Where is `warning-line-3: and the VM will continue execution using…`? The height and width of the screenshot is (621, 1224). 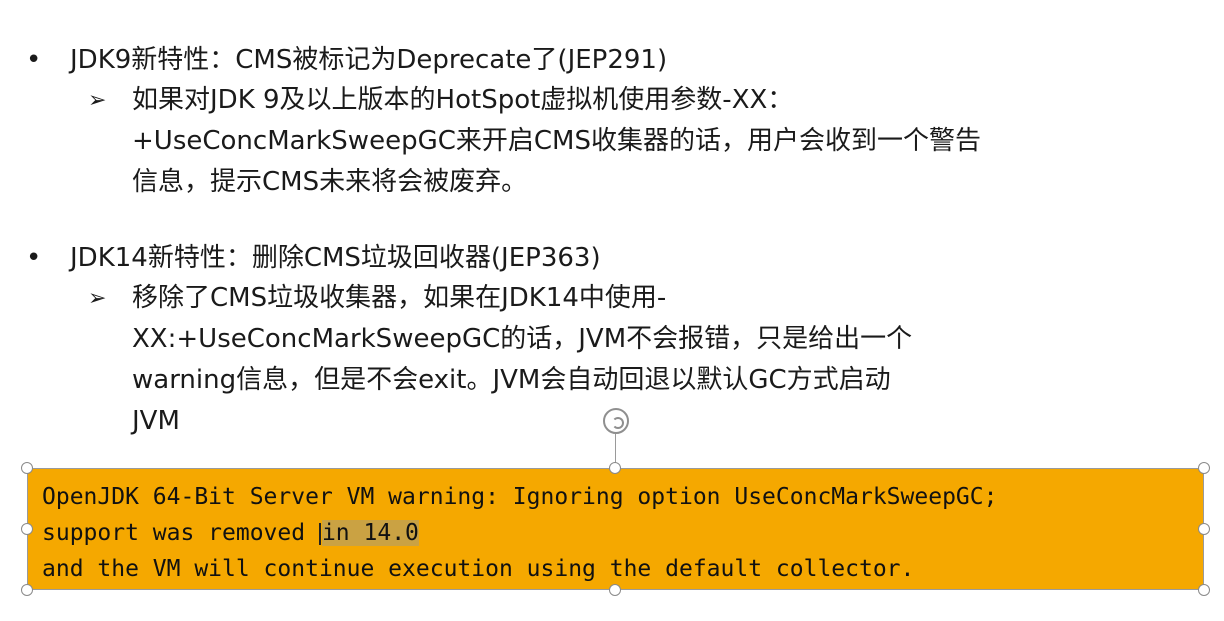 warning-line-3: and the VM will continue execution using… is located at coordinates (478, 569).